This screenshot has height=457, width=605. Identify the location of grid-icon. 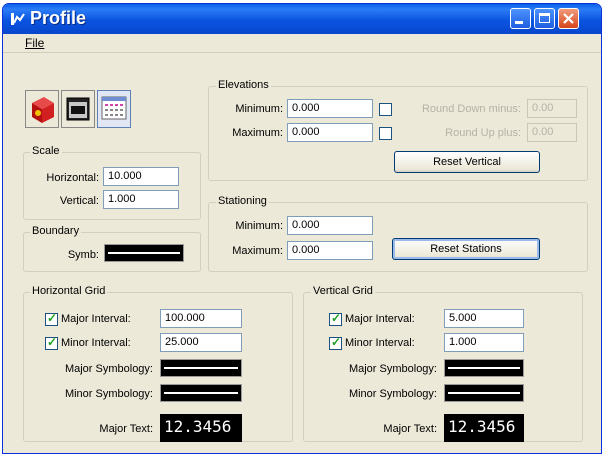
(114, 108).